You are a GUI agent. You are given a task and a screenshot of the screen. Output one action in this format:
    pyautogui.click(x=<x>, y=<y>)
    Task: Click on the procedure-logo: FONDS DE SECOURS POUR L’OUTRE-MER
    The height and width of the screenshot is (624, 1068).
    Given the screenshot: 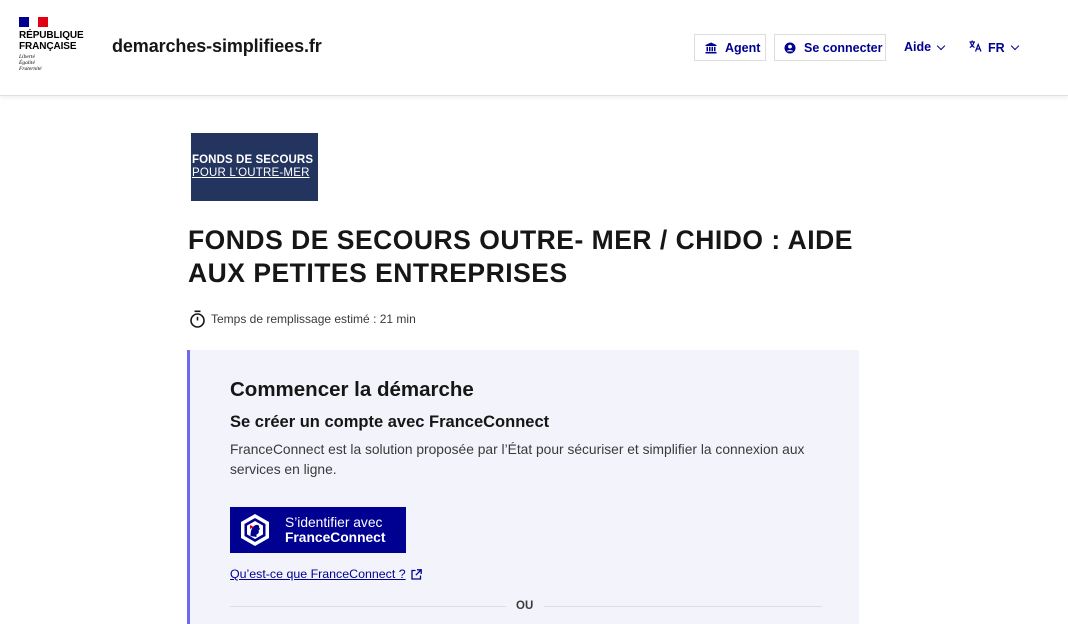 What is the action you would take?
    pyautogui.click(x=254, y=167)
    